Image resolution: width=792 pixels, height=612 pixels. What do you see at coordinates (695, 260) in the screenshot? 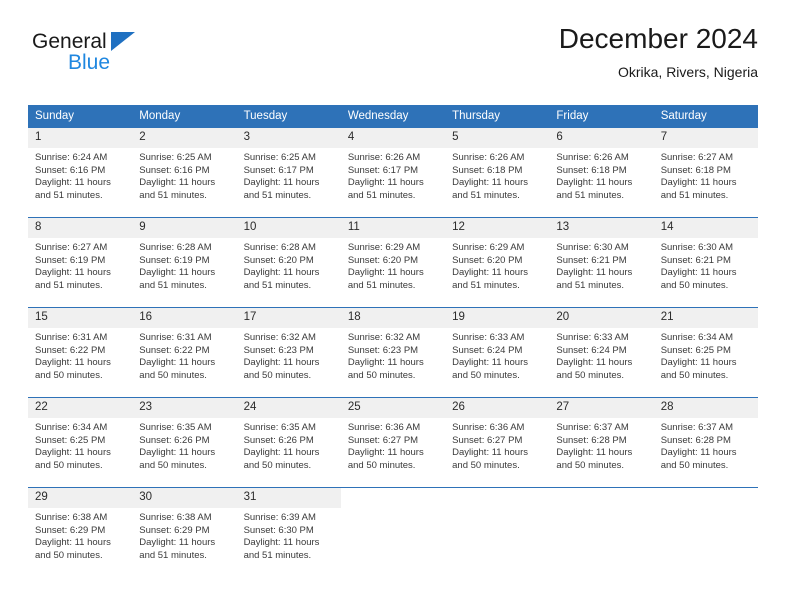
I see `sunset-text: Sunset: 6:21 PM` at bounding box center [695, 260].